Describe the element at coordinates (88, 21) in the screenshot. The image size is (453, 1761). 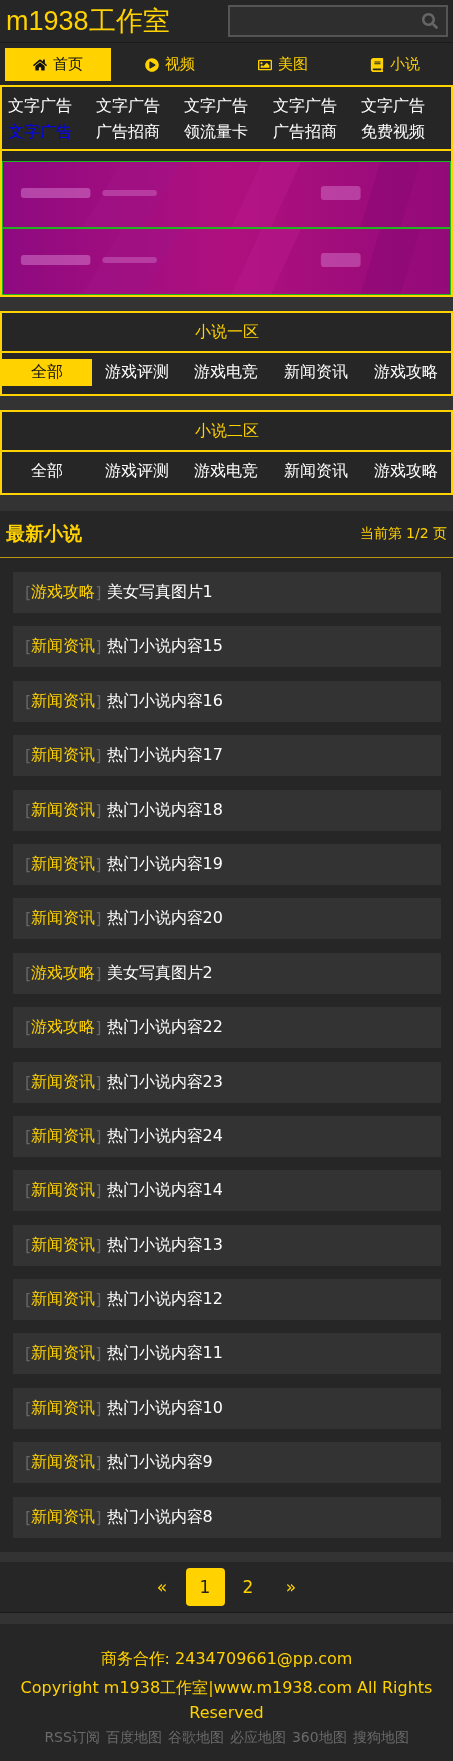
I see `site-title: m1938工作室` at that location.